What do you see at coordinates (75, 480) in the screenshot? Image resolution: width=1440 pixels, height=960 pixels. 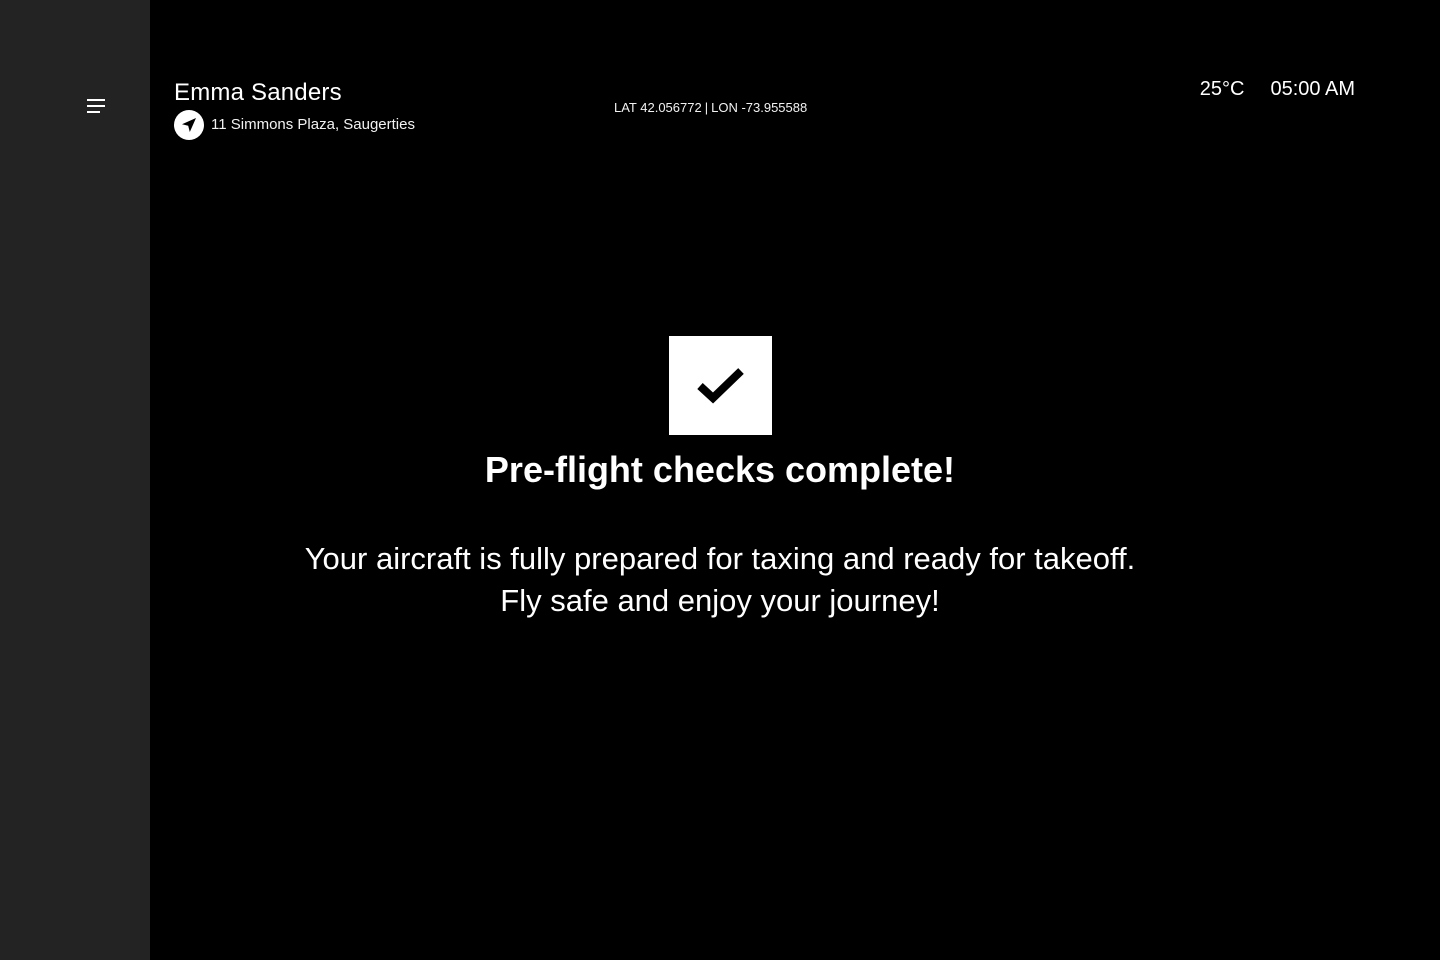 I see `sidebar` at bounding box center [75, 480].